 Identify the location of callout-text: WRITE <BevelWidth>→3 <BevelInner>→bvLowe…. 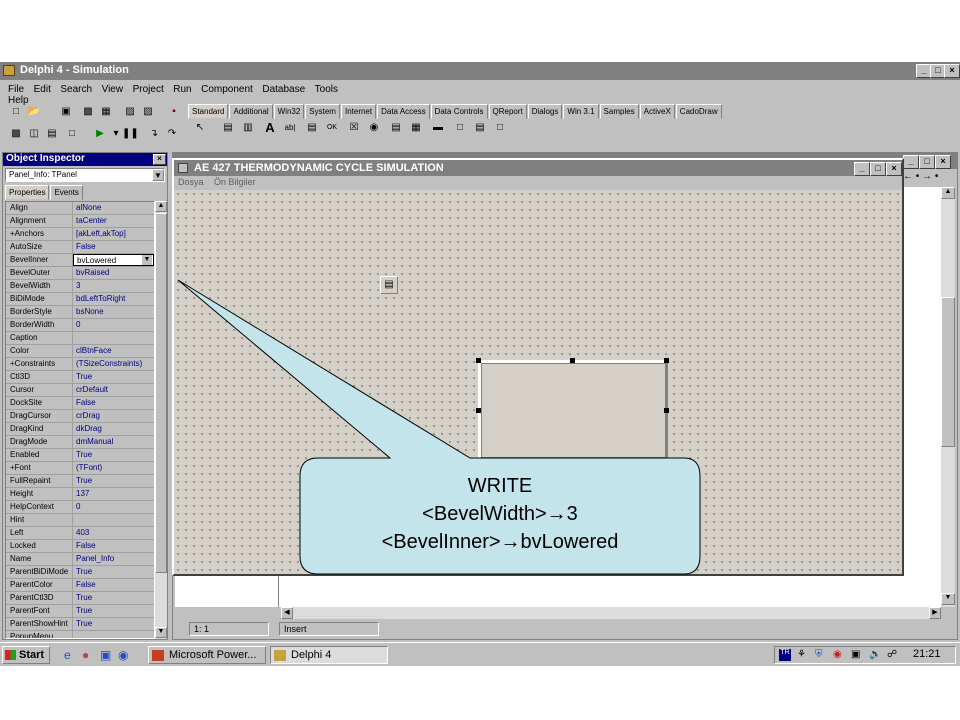
(500, 518).